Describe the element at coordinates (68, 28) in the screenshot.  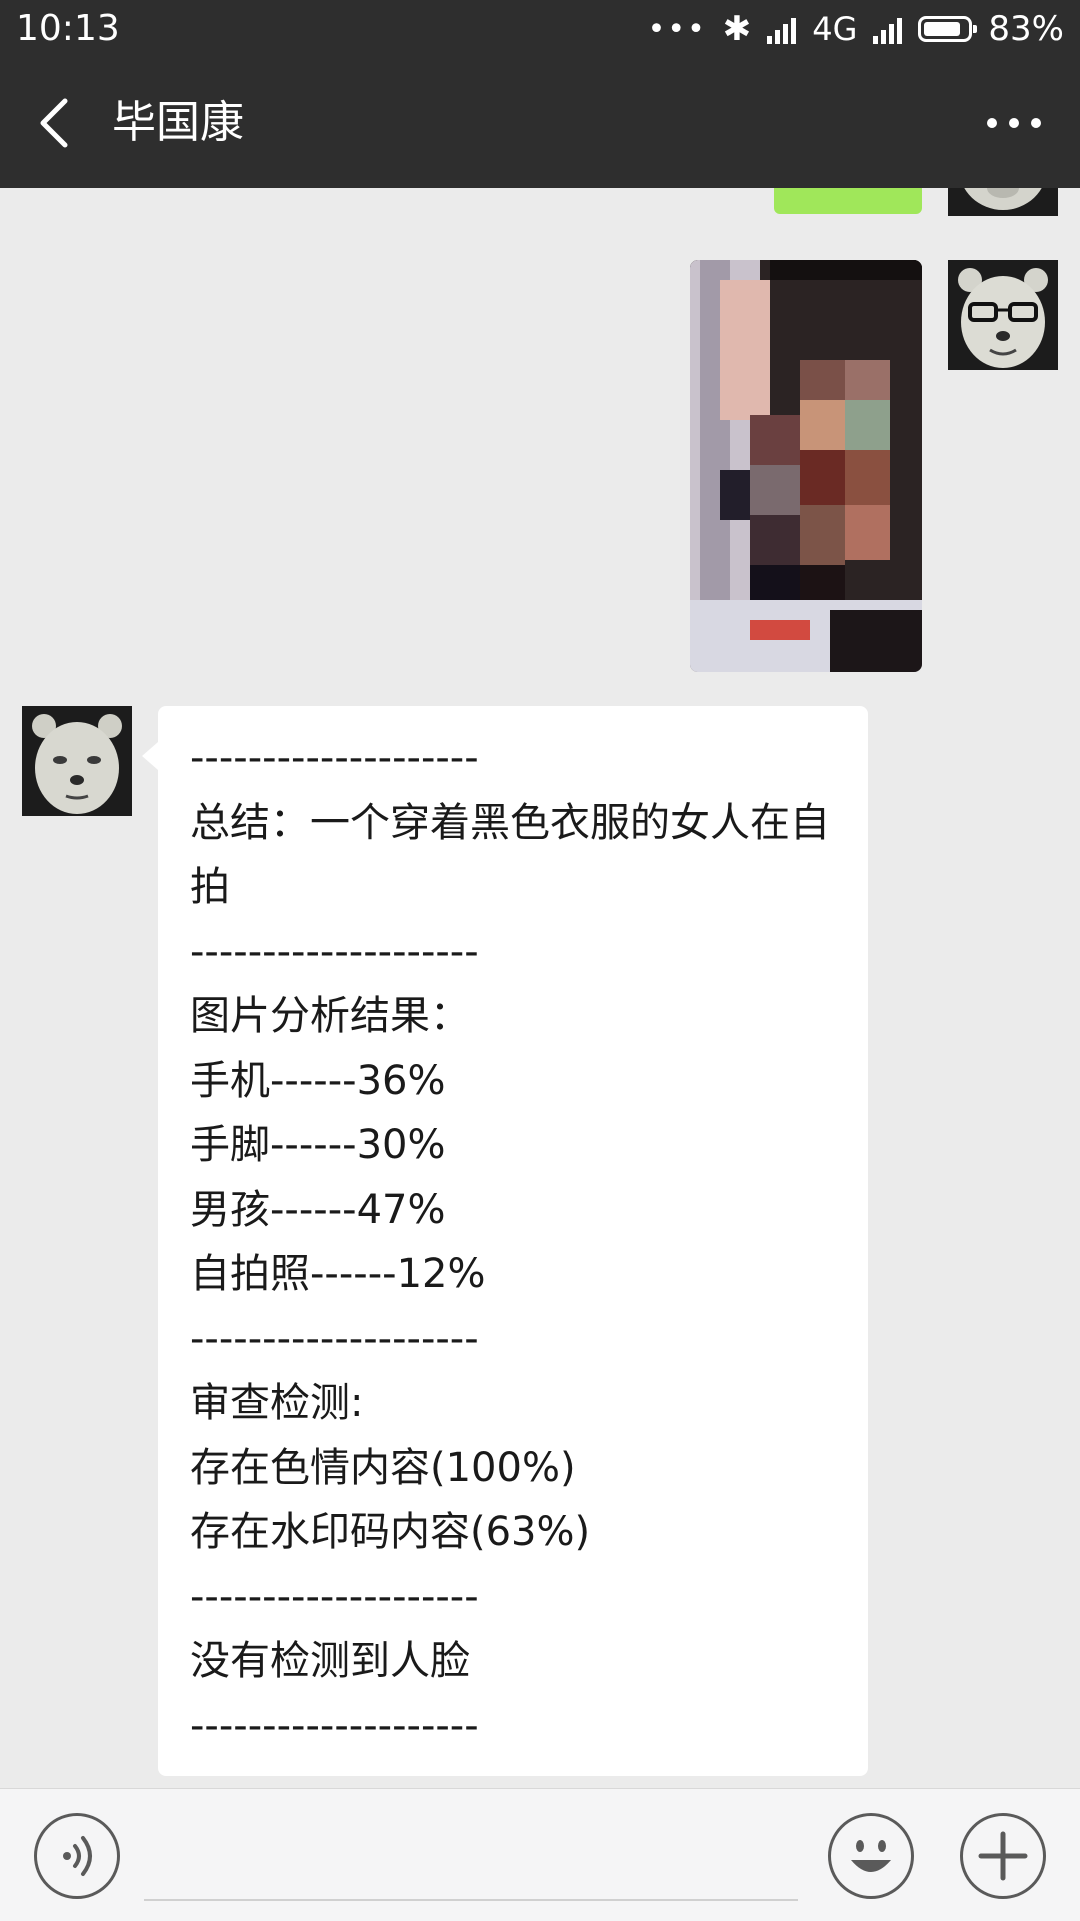
I see `status-time: 10:13` at that location.